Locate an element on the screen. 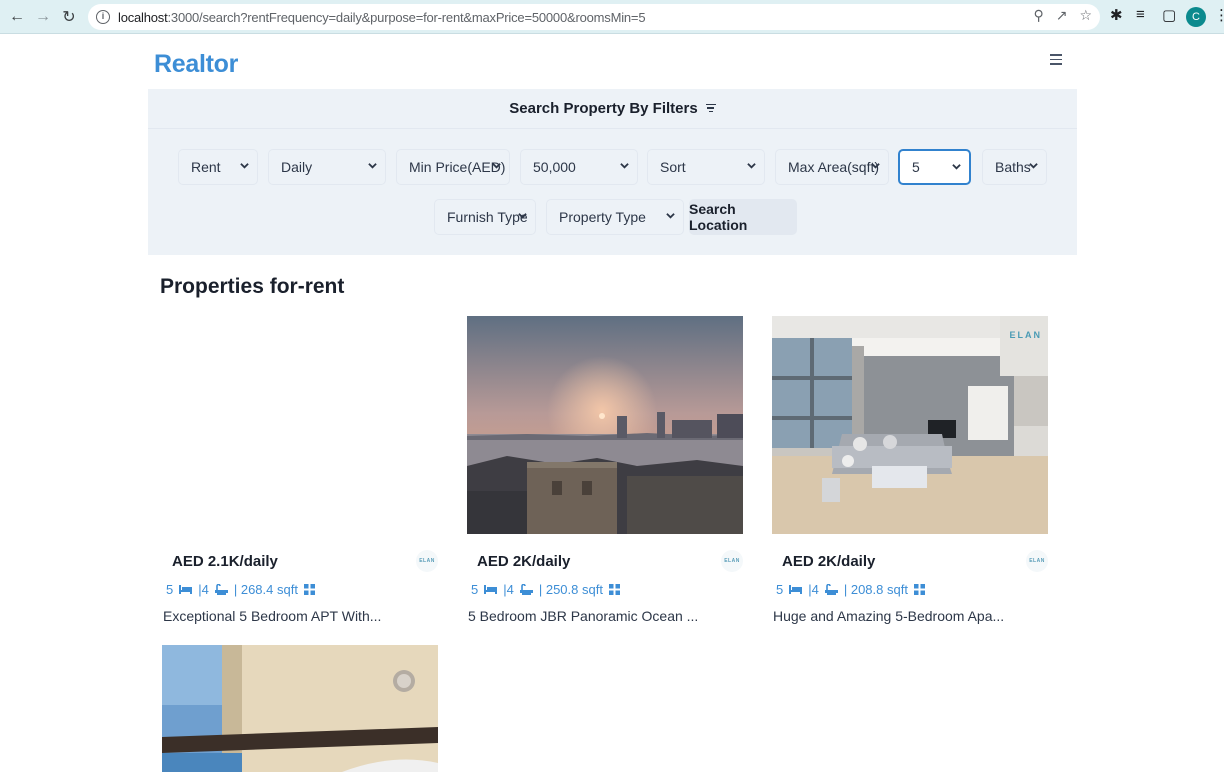 The image size is (1224, 772). listing-price: AED 2.1K/daily is located at coordinates (225, 561).